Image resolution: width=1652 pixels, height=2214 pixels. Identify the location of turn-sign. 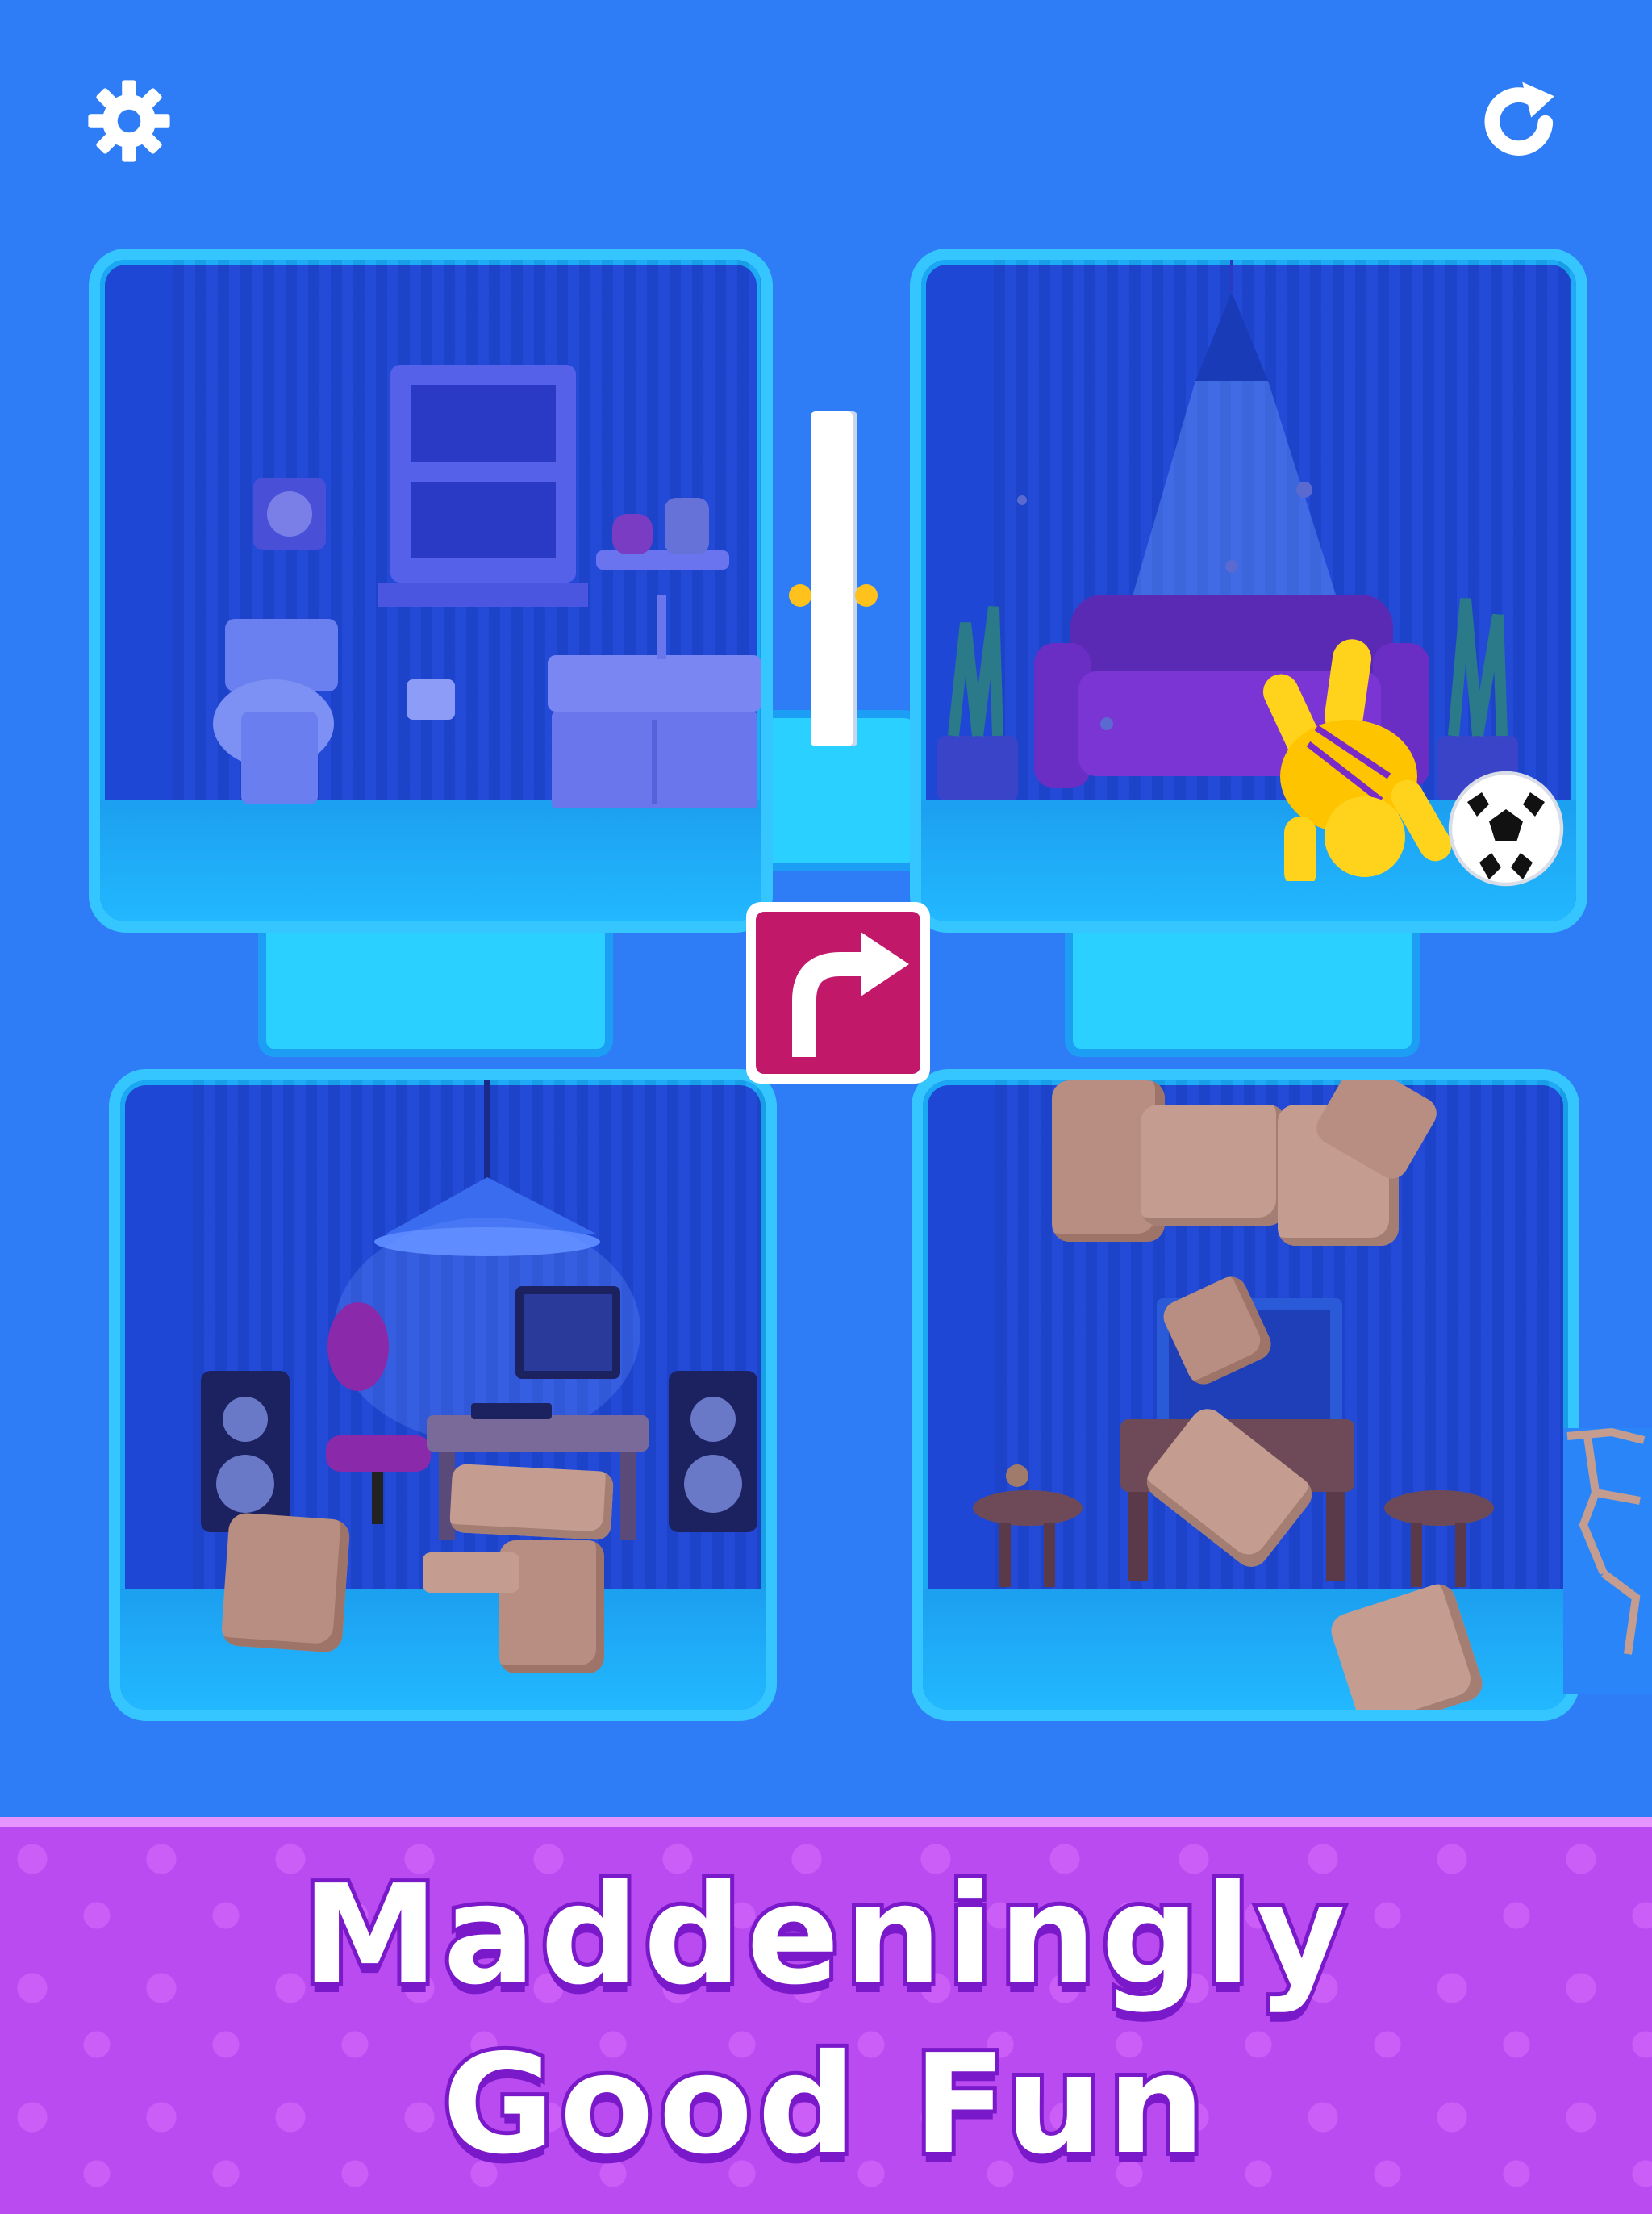
(838, 993).